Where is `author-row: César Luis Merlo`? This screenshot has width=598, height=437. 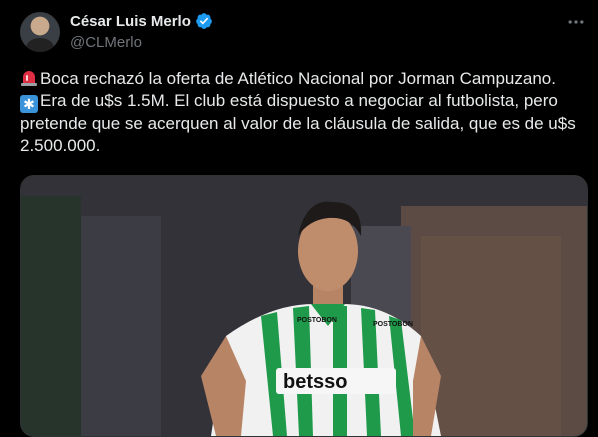
author-row: César Luis Merlo is located at coordinates (141, 21).